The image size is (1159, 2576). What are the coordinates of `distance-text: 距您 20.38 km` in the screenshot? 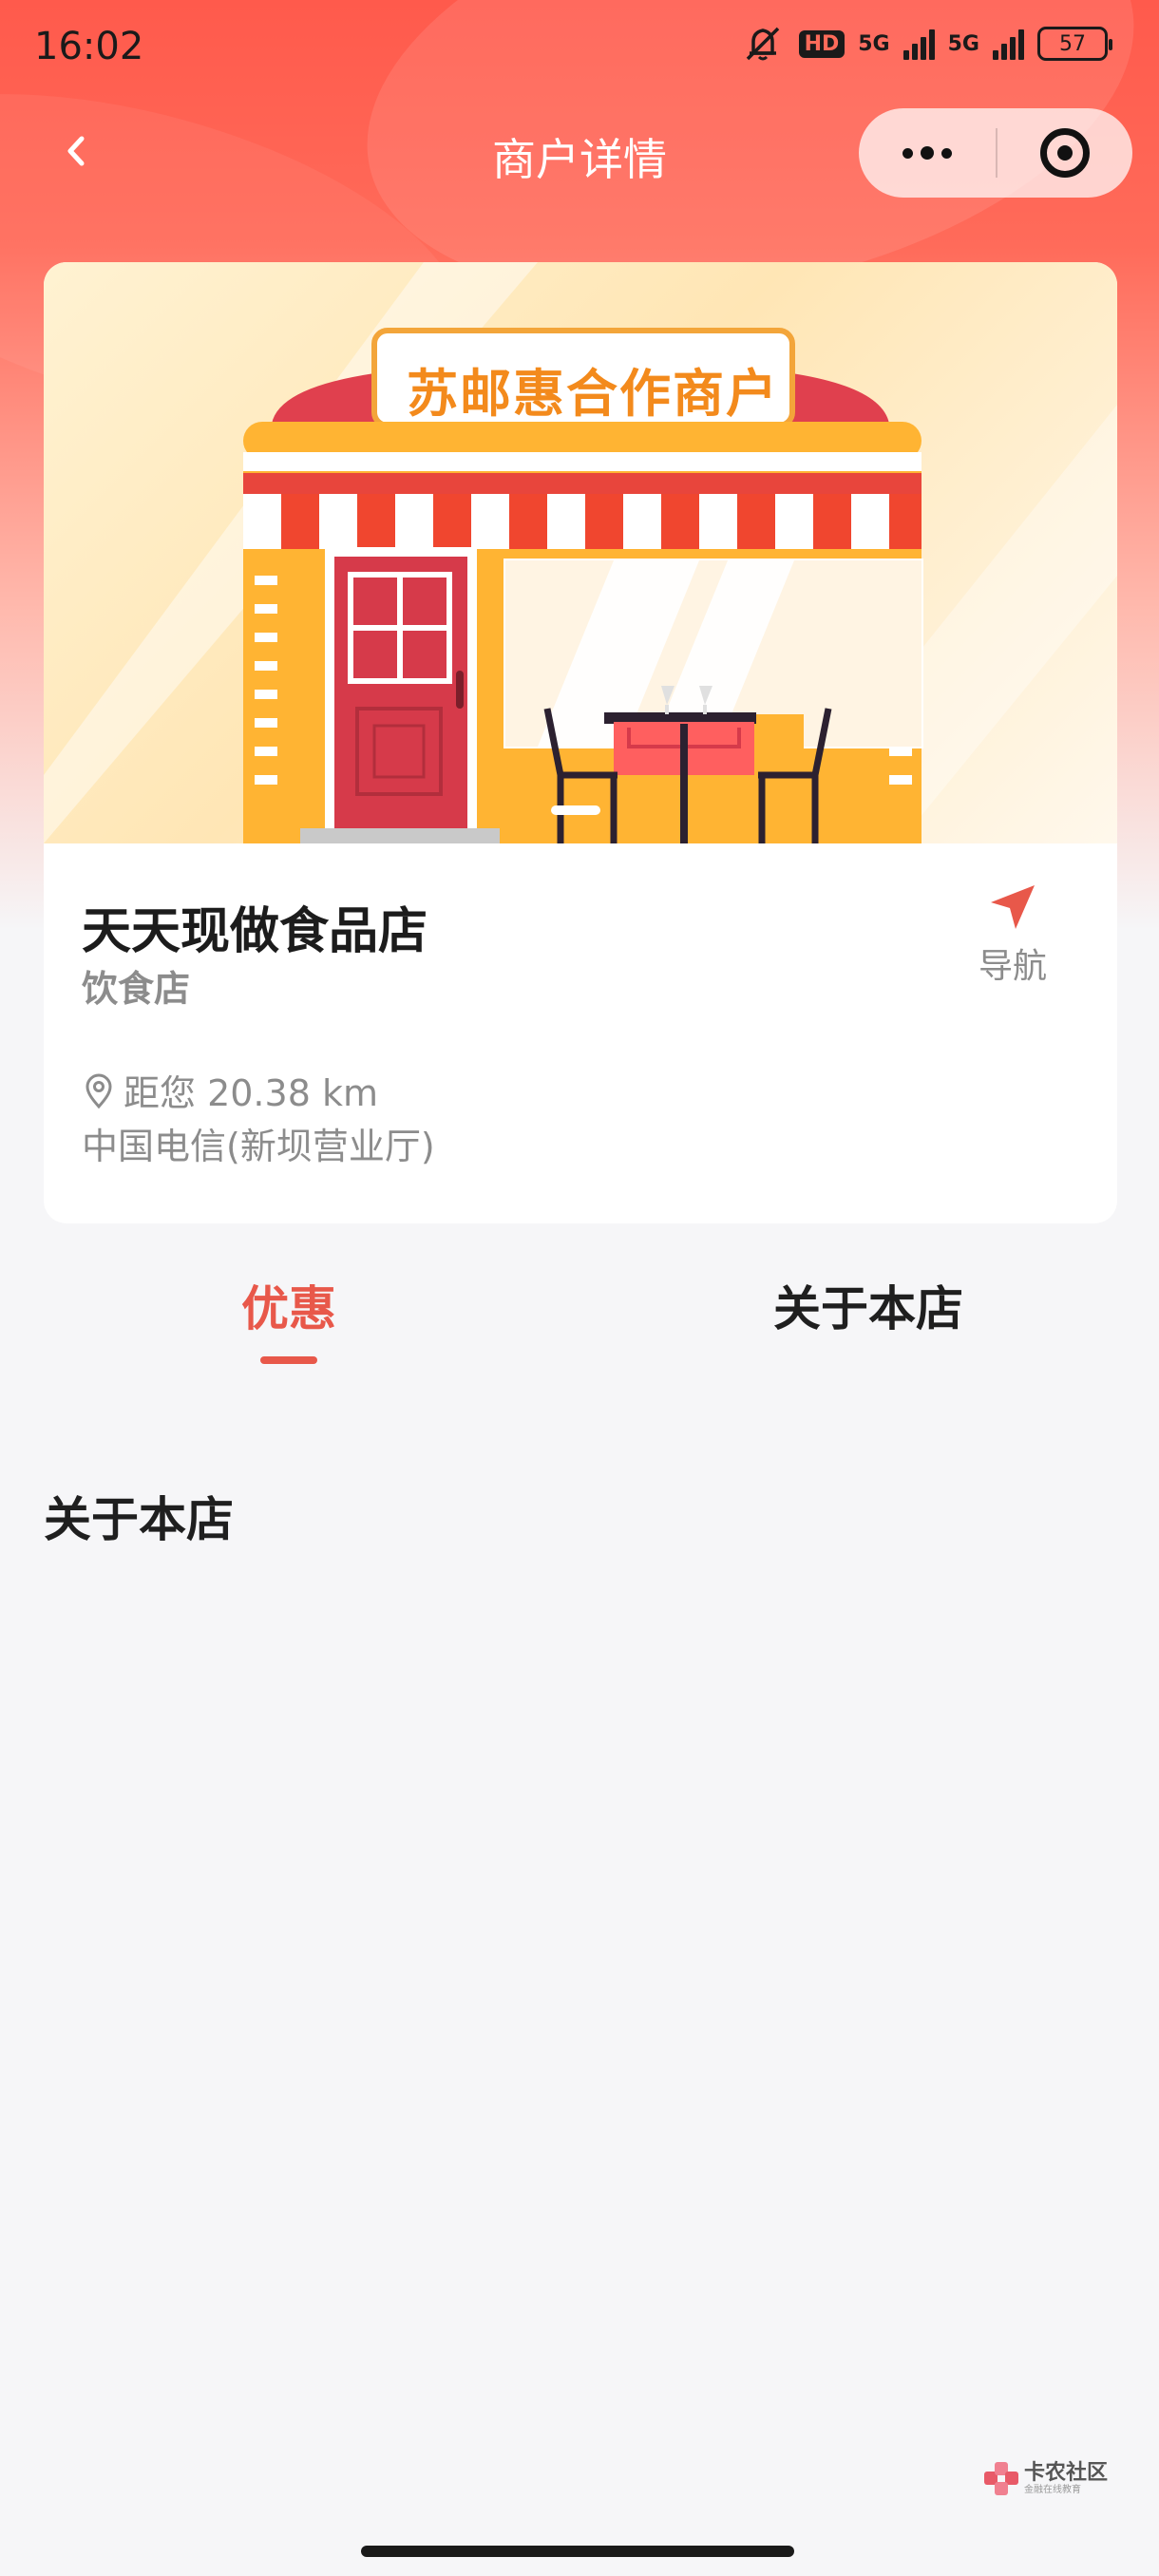 It's located at (251, 1093).